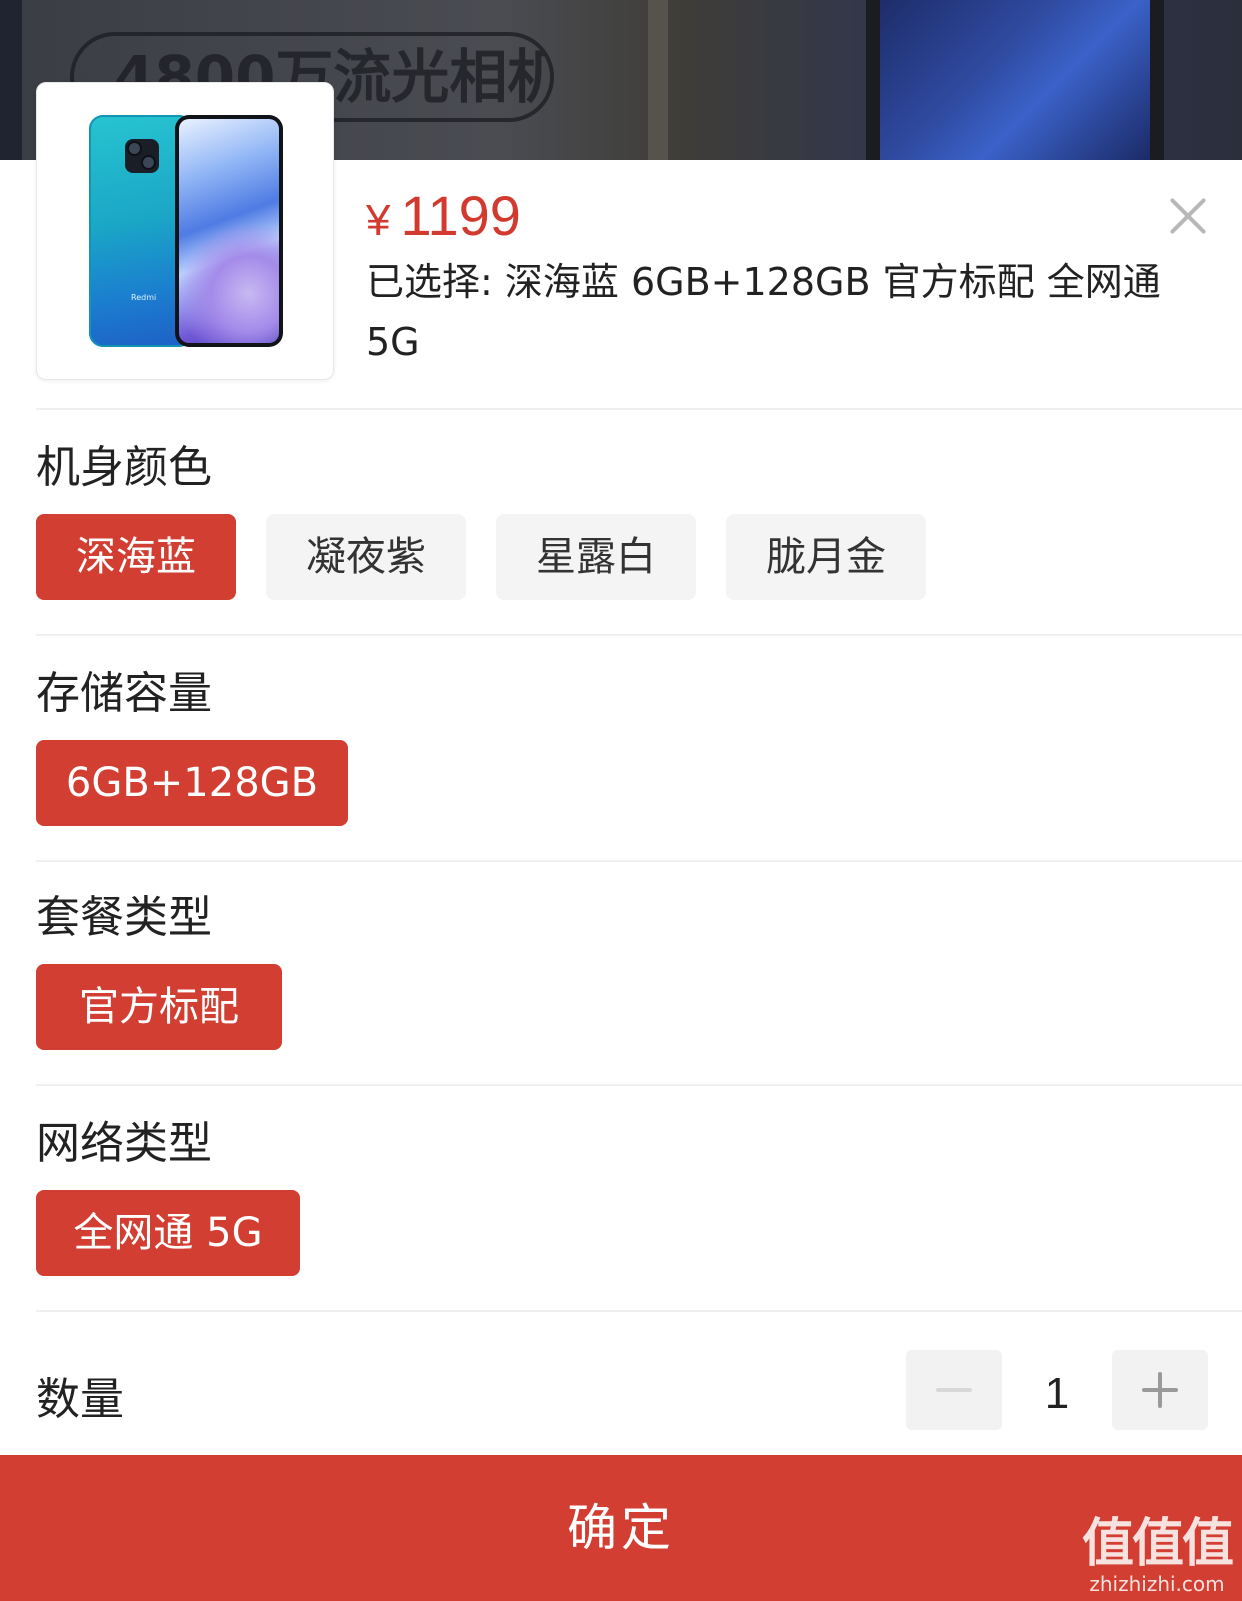 The height and width of the screenshot is (1601, 1242). What do you see at coordinates (596, 557) in the screenshot?
I see `option-color-star-white: 星露白` at bounding box center [596, 557].